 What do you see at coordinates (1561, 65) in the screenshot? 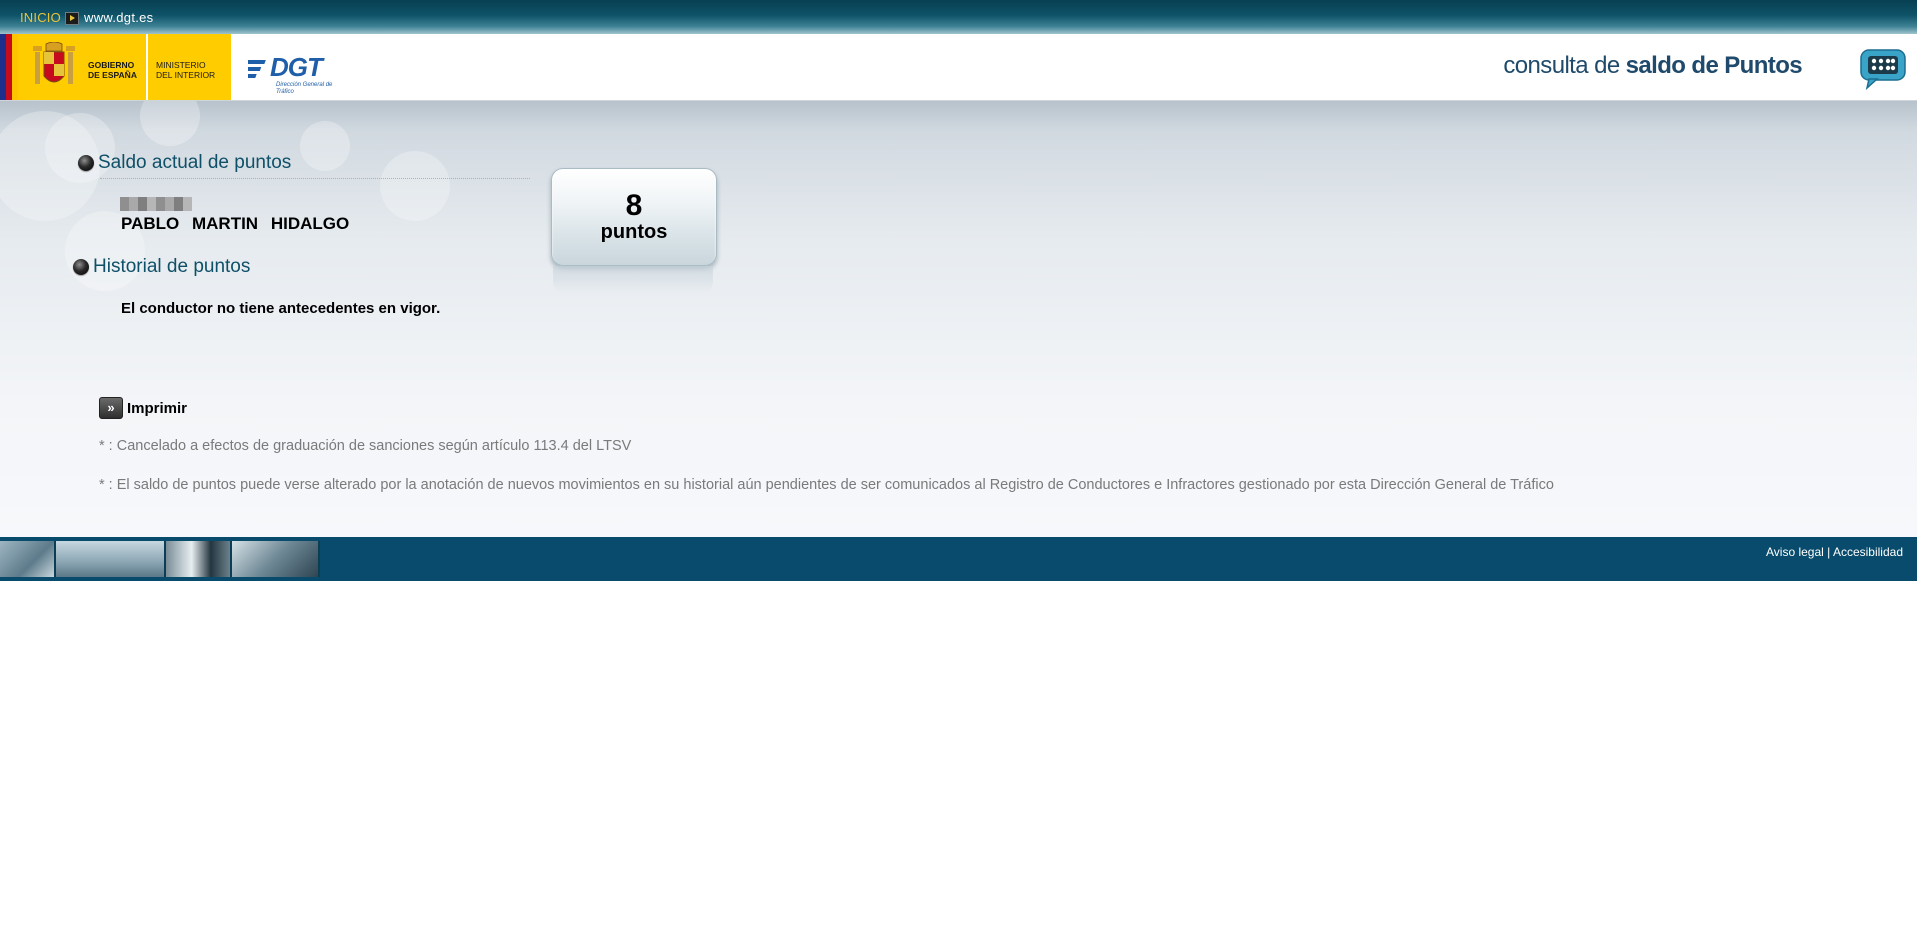
I see `brand-prefix: consulta de` at bounding box center [1561, 65].